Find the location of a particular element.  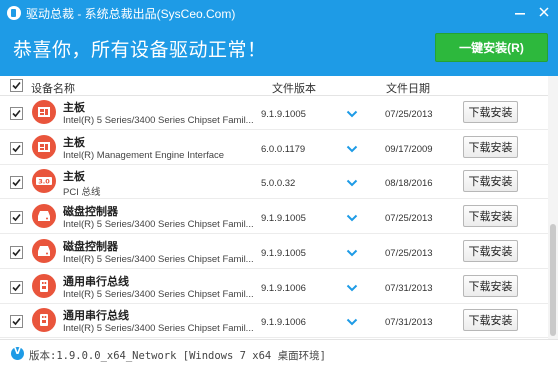

version-icon is located at coordinates (17, 353).